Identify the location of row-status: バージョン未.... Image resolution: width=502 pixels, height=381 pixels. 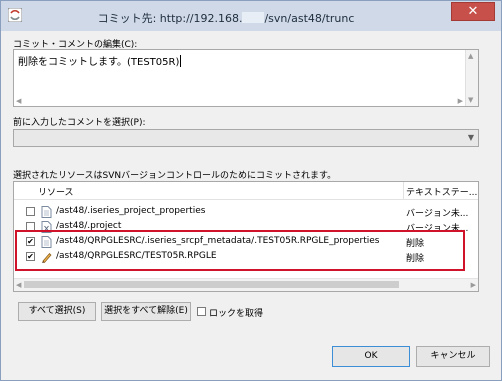
(437, 214).